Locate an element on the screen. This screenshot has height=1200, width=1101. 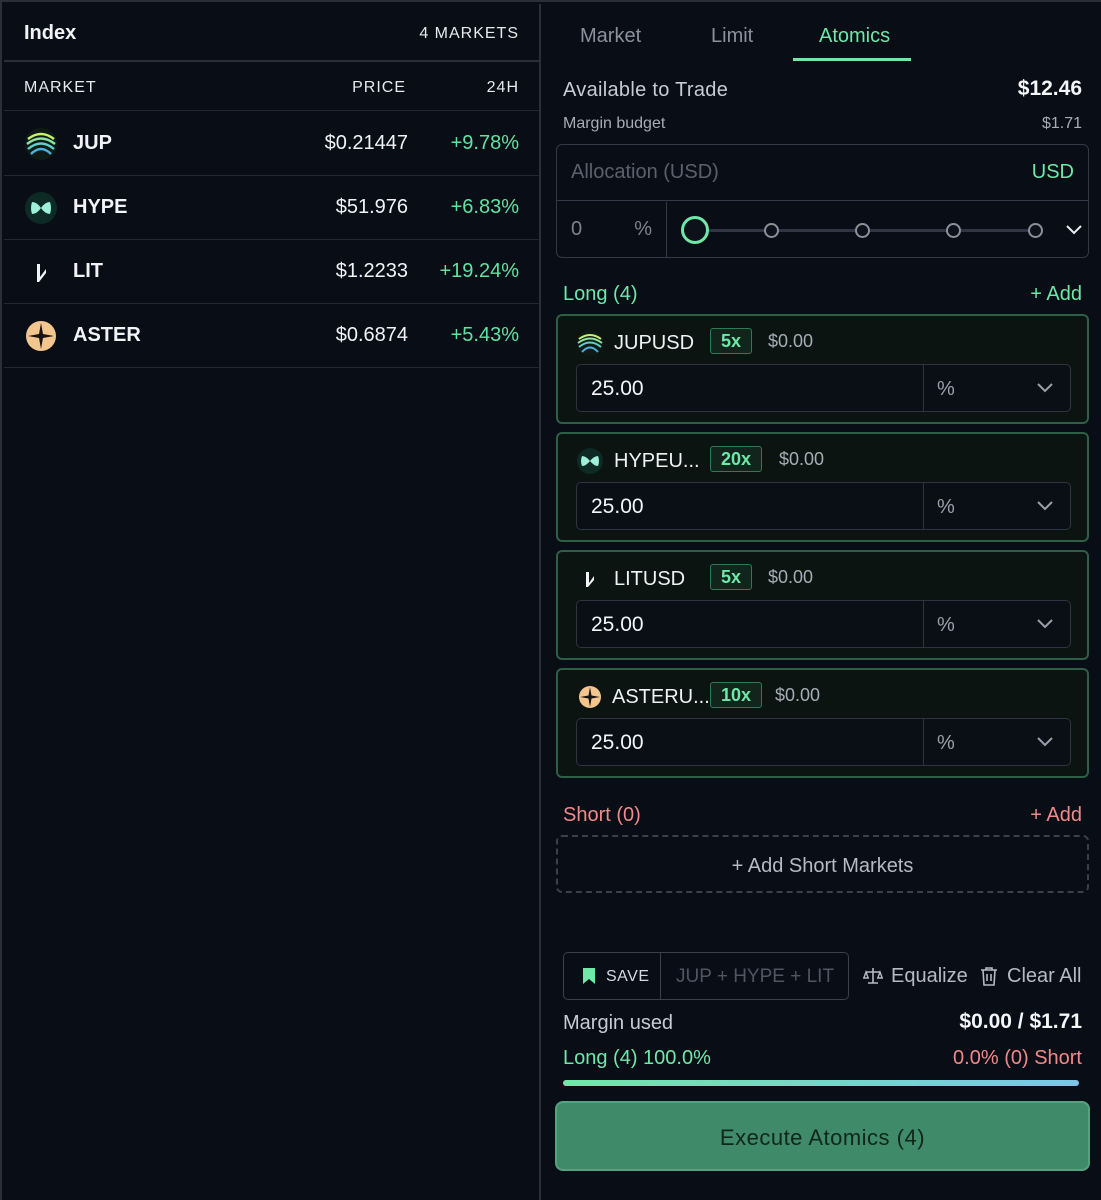
index-title: Index is located at coordinates (50, 33).